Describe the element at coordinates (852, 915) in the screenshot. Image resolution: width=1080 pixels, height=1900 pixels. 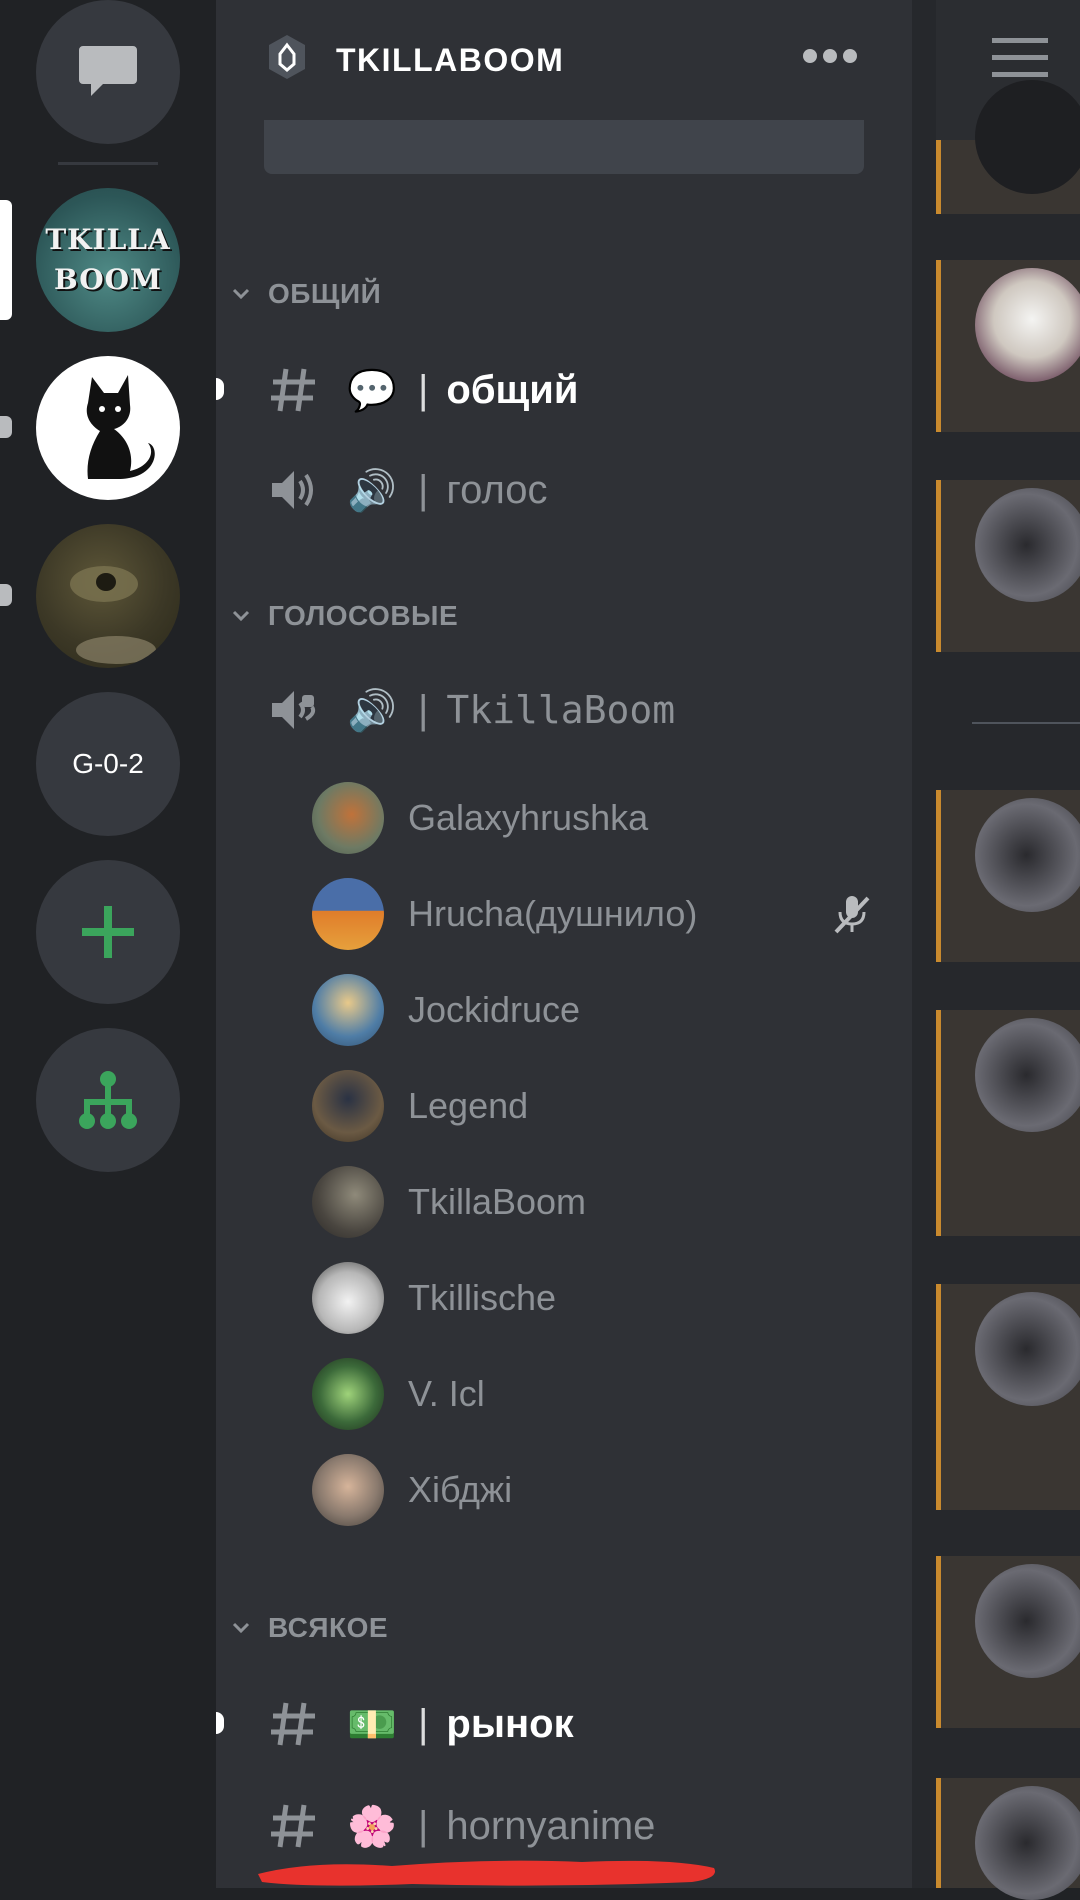
I see `muted-mic-icon` at that location.